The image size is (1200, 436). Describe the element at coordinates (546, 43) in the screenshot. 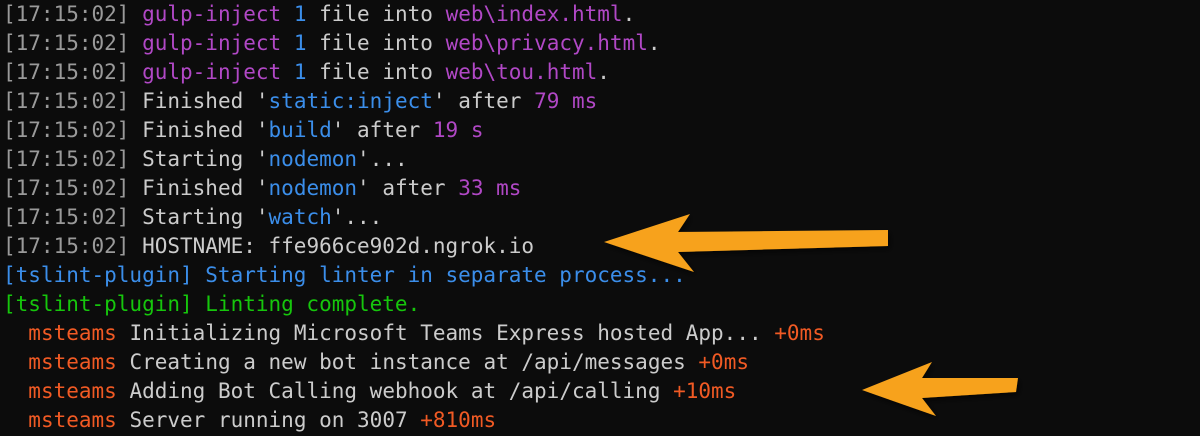

I see `log-text-segment: web\privacy.html` at that location.